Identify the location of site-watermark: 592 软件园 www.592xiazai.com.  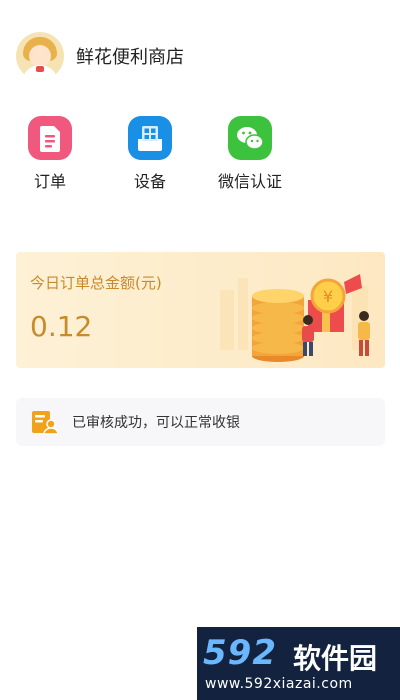
(298, 663).